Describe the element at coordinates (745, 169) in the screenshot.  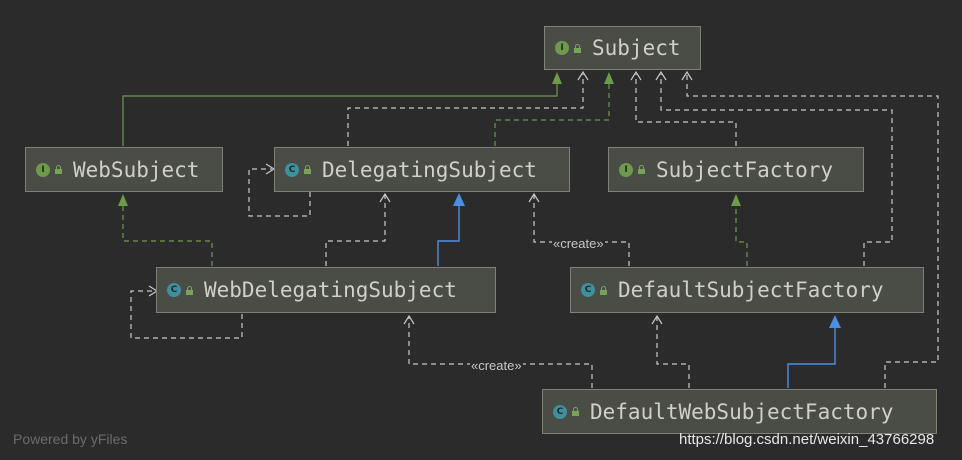
I see `node-label: SubjectFactory` at that location.